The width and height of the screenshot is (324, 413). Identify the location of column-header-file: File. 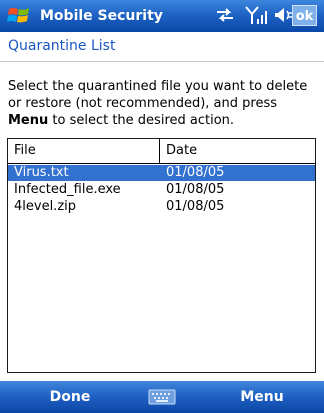
(83, 151).